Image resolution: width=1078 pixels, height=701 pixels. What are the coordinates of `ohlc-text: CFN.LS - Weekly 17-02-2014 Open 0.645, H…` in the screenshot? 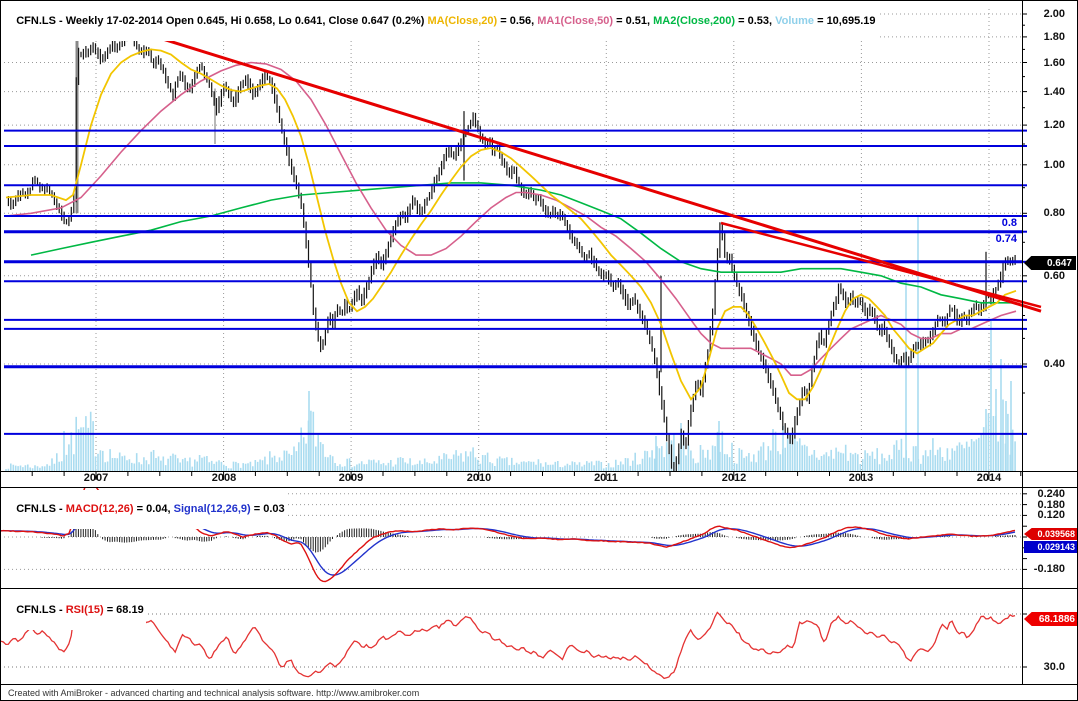 It's located at (222, 21).